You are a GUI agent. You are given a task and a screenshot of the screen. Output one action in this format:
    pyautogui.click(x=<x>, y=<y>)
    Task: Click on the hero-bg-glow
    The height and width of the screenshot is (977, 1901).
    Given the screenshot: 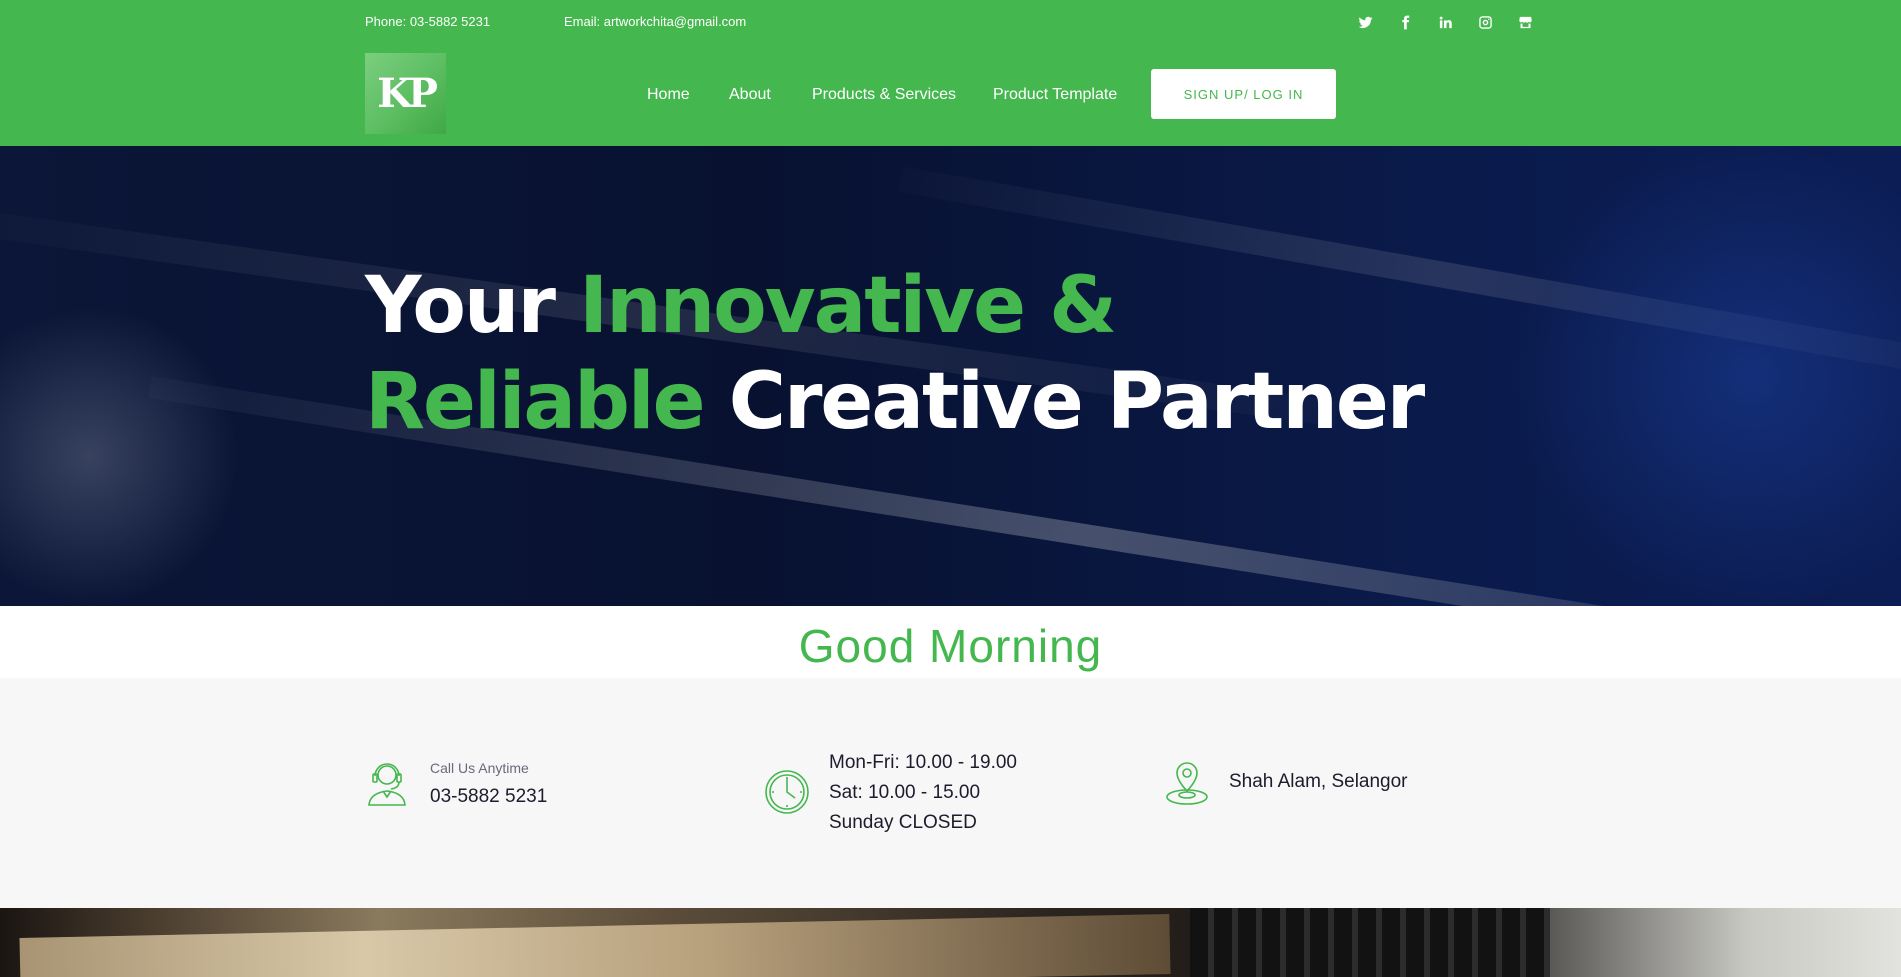 What is the action you would take?
    pyautogui.click(x=1700, y=376)
    